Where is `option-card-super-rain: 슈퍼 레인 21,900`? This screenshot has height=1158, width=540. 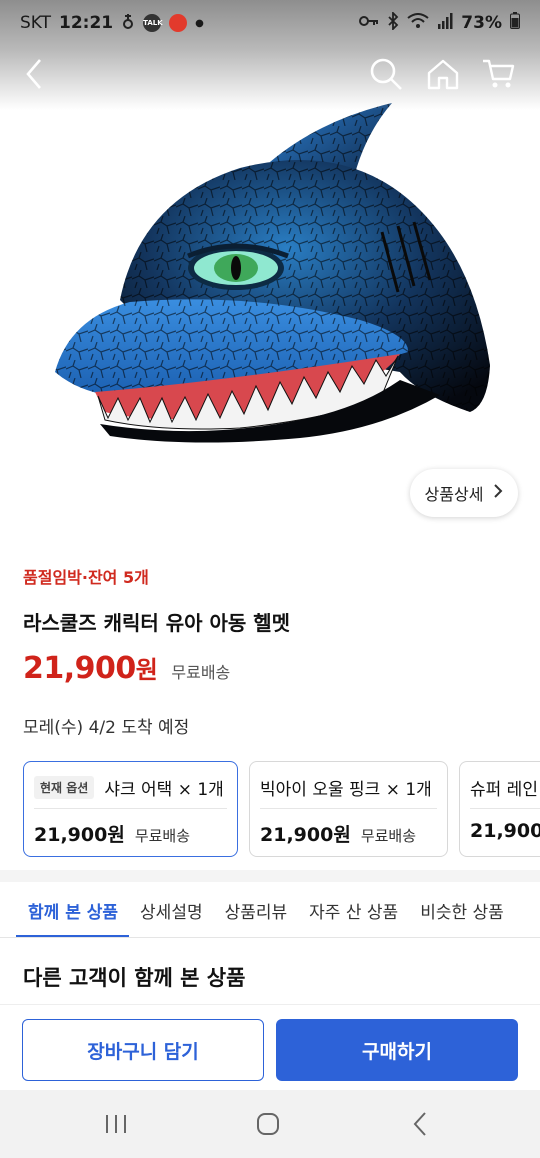
option-card-super-rain: 슈퍼 레인 21,900 is located at coordinates (499, 809).